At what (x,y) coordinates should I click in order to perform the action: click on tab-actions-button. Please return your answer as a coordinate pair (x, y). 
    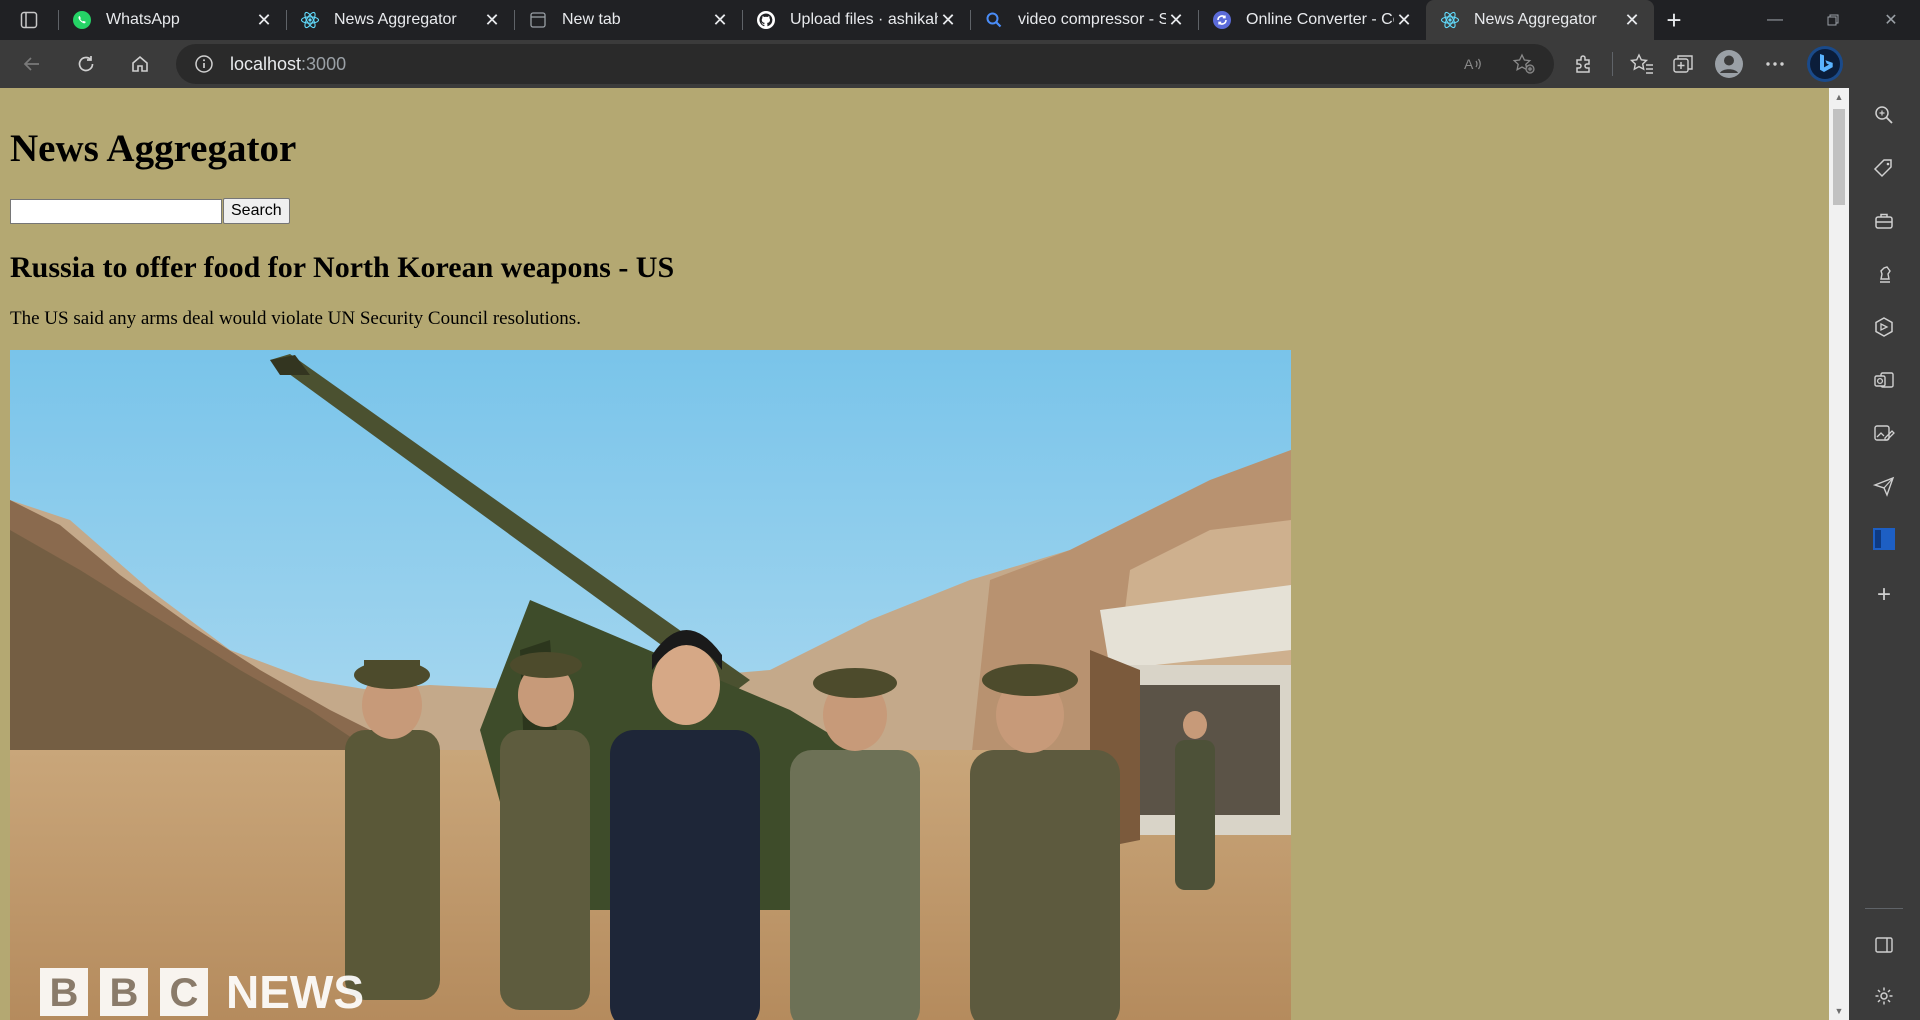
    Looking at the image, I should click on (29, 20).